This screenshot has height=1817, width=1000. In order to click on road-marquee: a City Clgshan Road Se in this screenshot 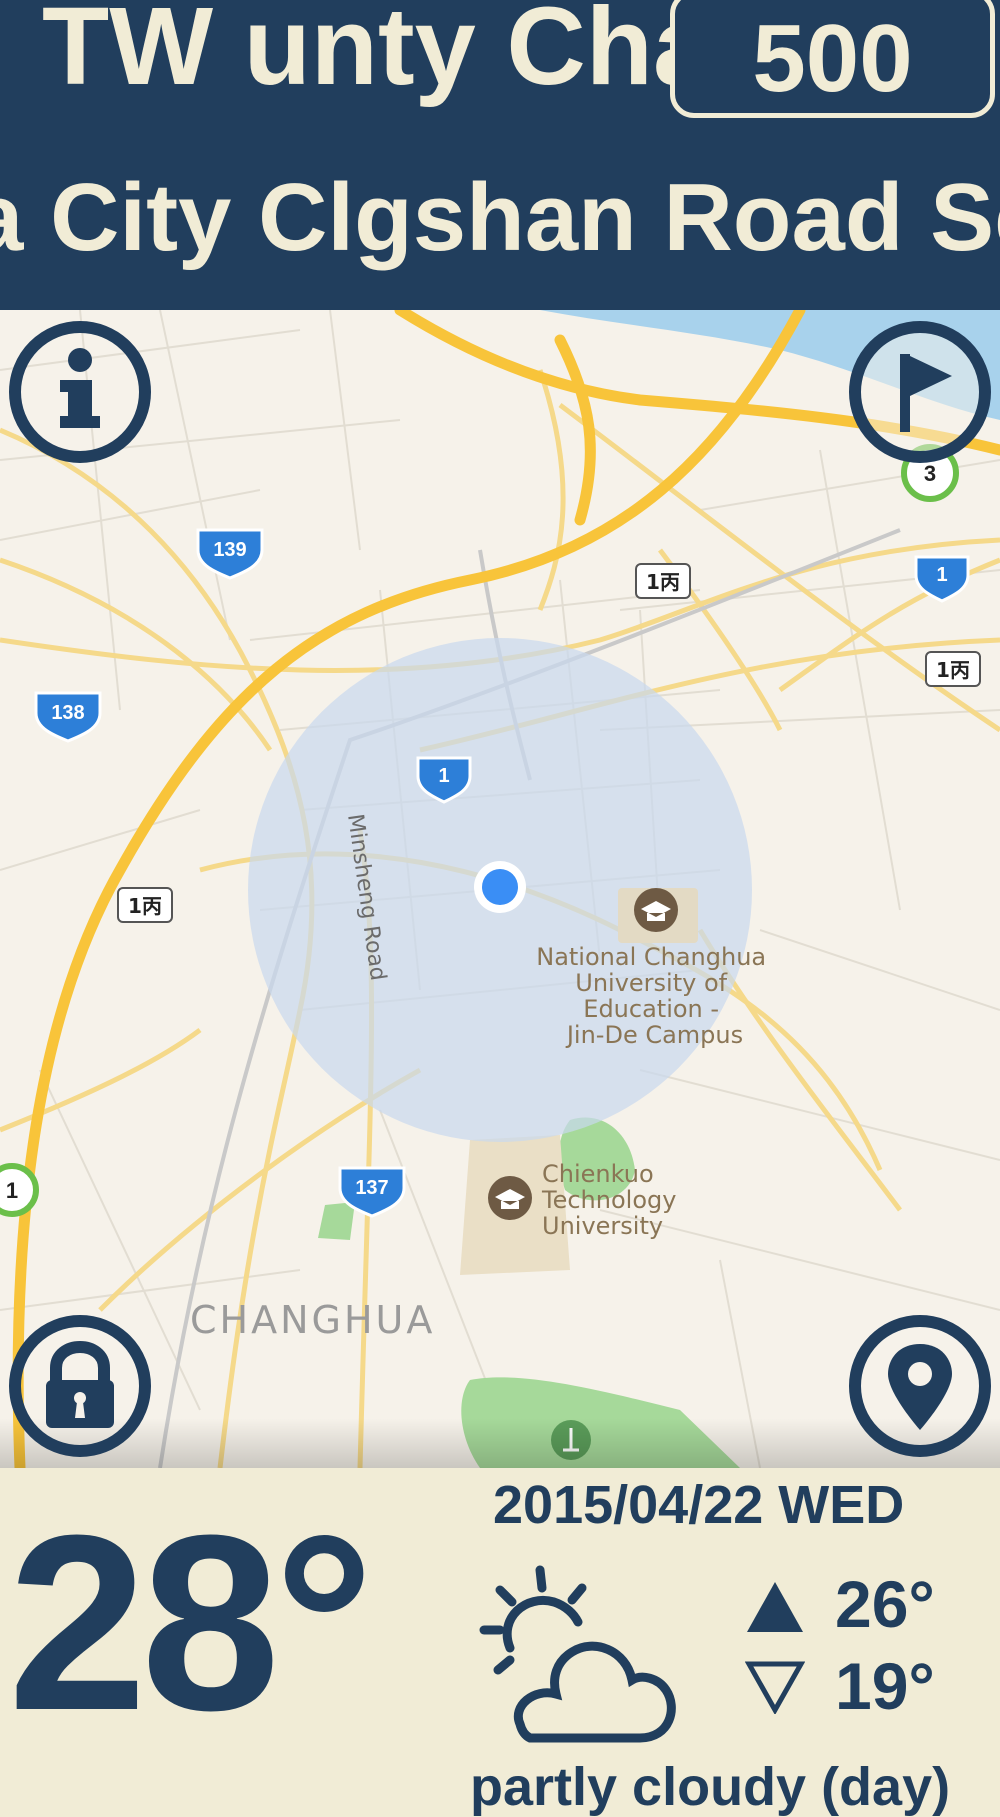, I will do `click(500, 217)`.